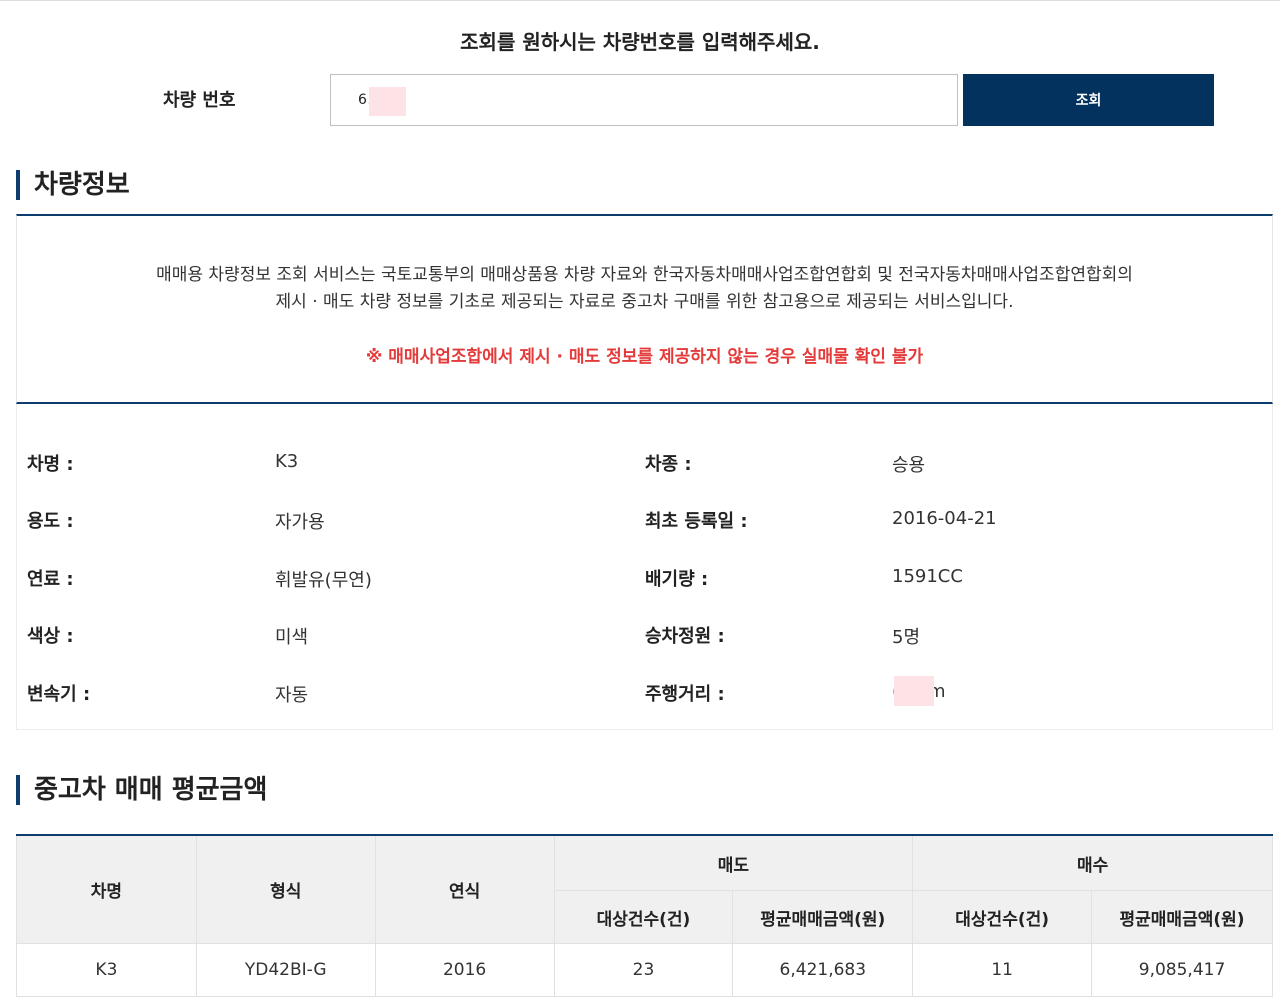 The width and height of the screenshot is (1280, 1006). Describe the element at coordinates (668, 464) in the screenshot. I see `field-label: 차종 :` at that location.